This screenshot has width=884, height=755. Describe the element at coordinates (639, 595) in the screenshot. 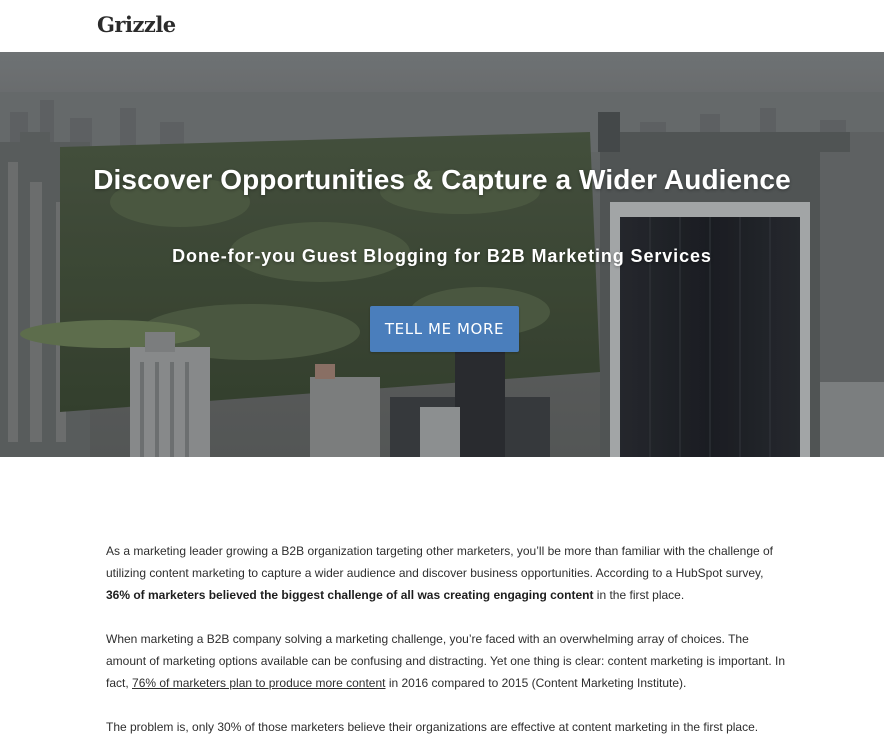

I see `paragraph-text: in the first place.` at that location.